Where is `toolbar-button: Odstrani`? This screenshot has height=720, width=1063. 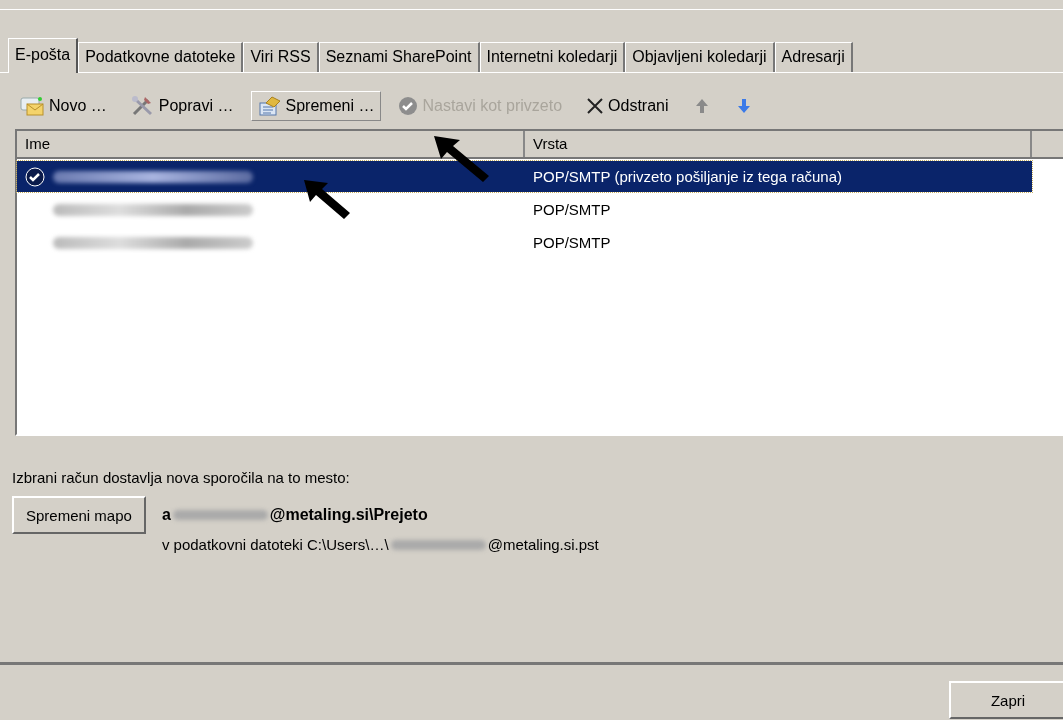 toolbar-button: Odstrani is located at coordinates (627, 106).